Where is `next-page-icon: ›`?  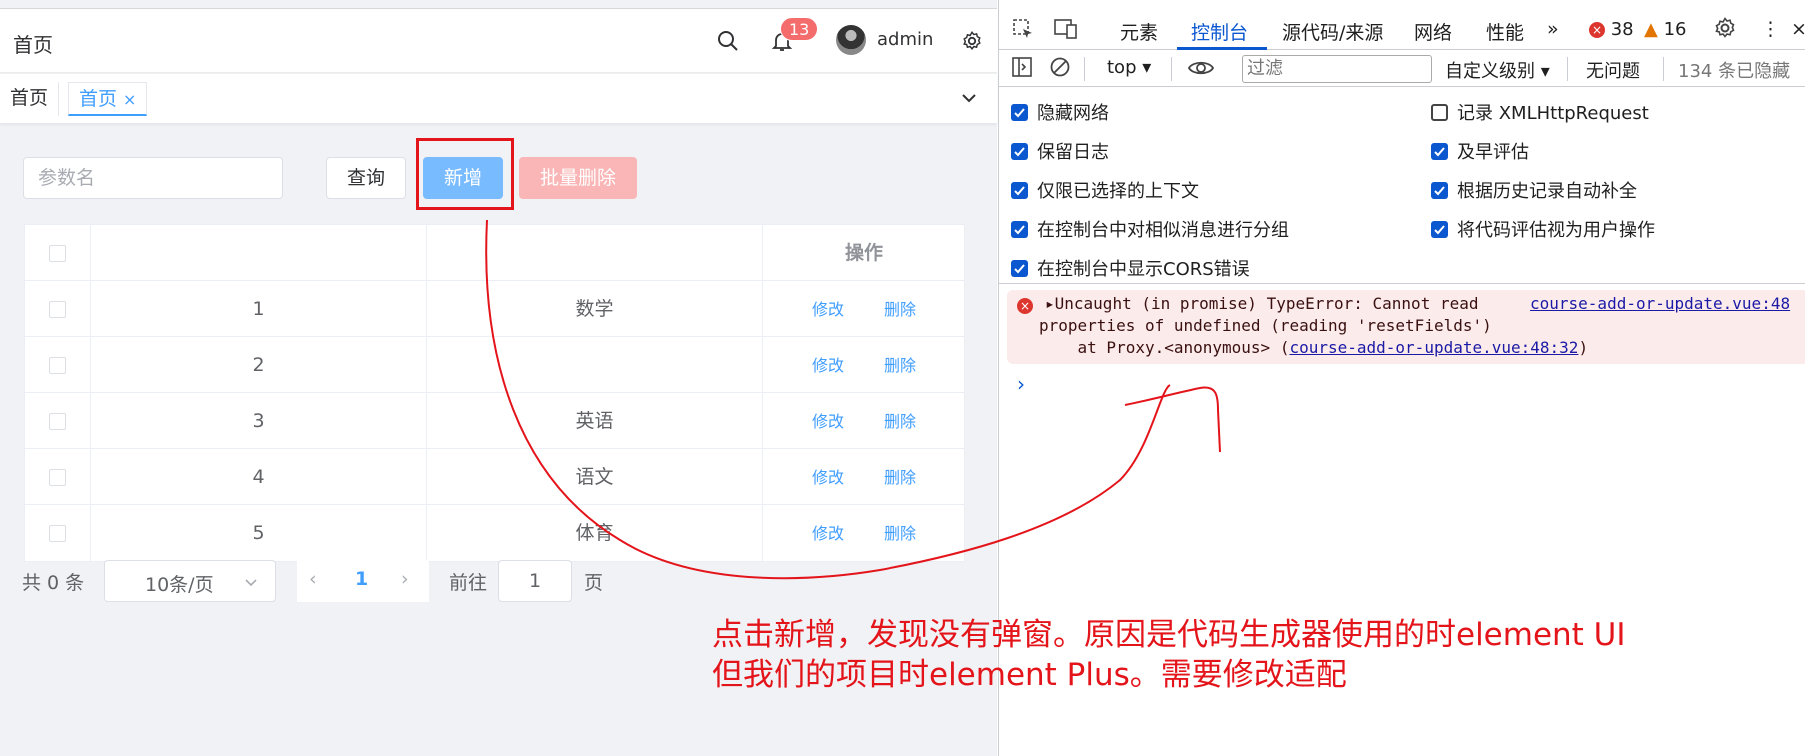
next-page-icon: › is located at coordinates (405, 579).